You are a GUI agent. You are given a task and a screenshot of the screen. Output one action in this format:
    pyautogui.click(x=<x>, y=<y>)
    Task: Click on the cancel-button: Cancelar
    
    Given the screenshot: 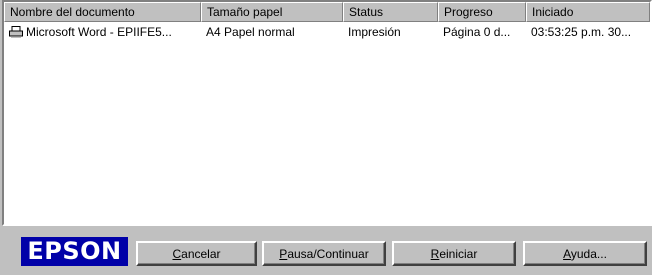 What is the action you would take?
    pyautogui.click(x=196, y=253)
    